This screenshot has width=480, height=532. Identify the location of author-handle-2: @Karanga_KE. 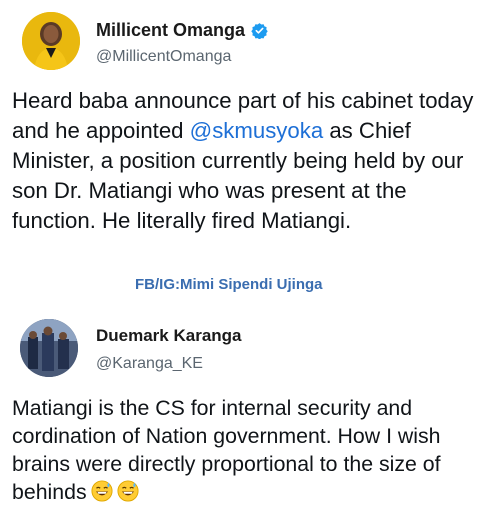
(149, 364).